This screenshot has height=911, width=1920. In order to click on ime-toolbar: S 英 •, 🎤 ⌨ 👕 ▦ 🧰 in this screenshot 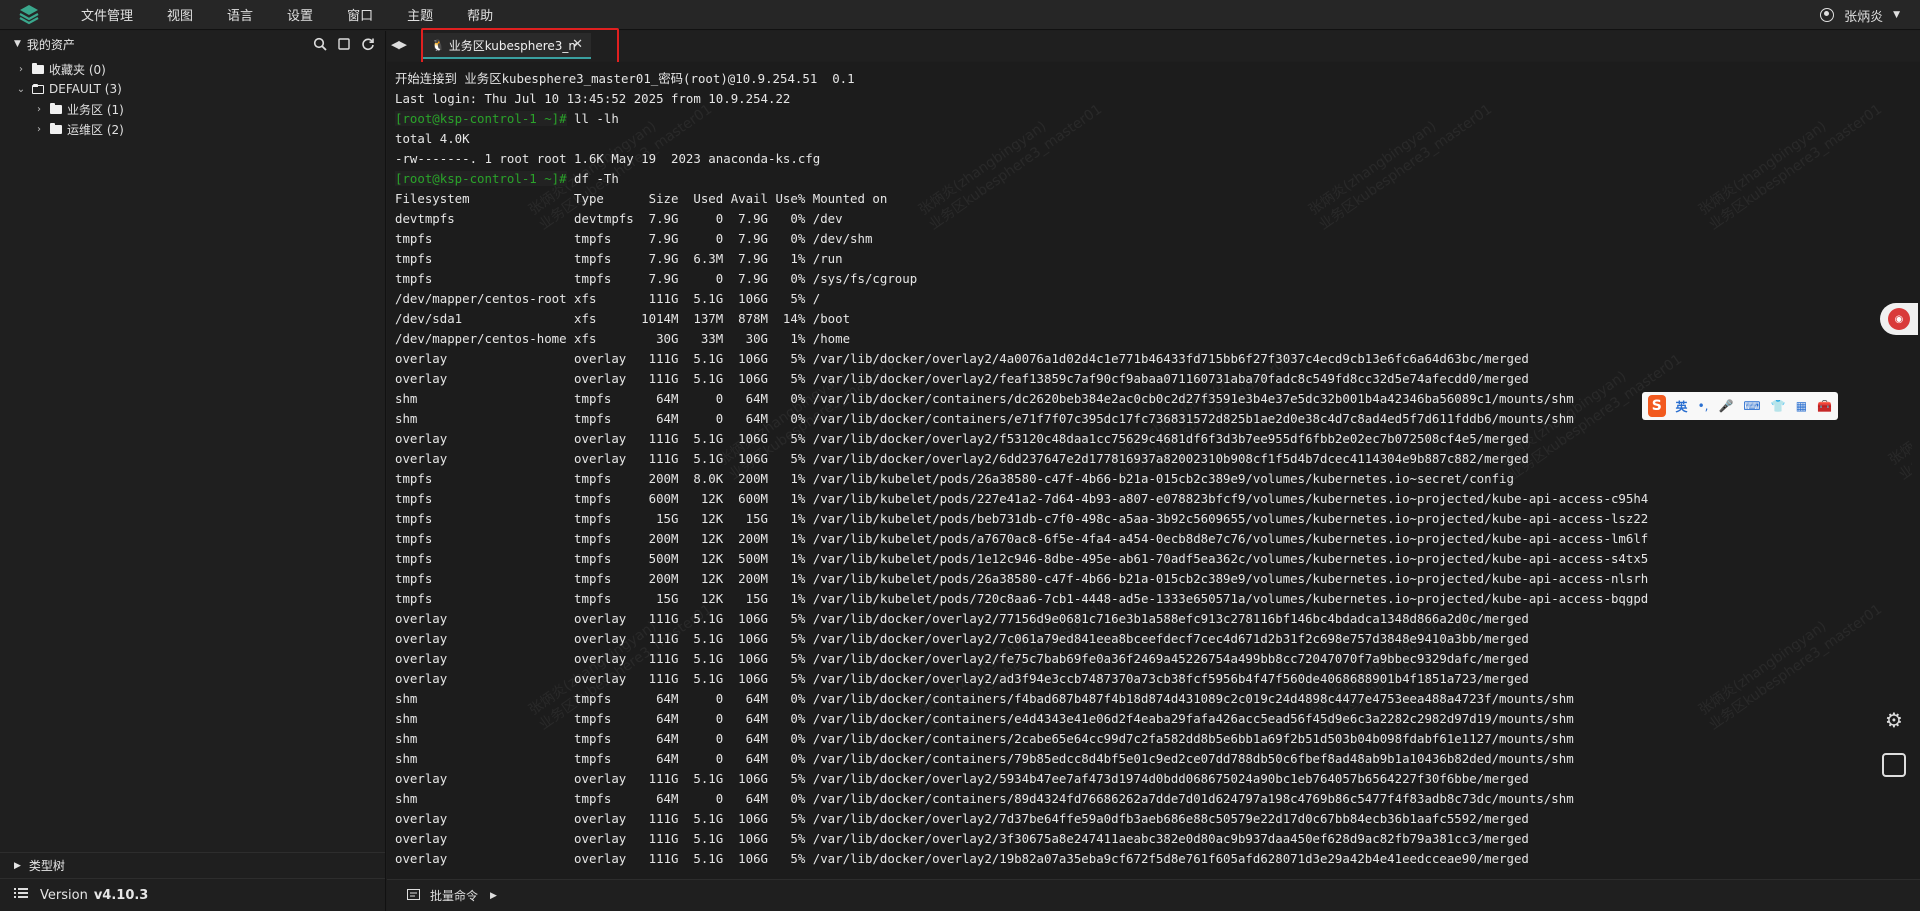, I will do `click(1740, 406)`.